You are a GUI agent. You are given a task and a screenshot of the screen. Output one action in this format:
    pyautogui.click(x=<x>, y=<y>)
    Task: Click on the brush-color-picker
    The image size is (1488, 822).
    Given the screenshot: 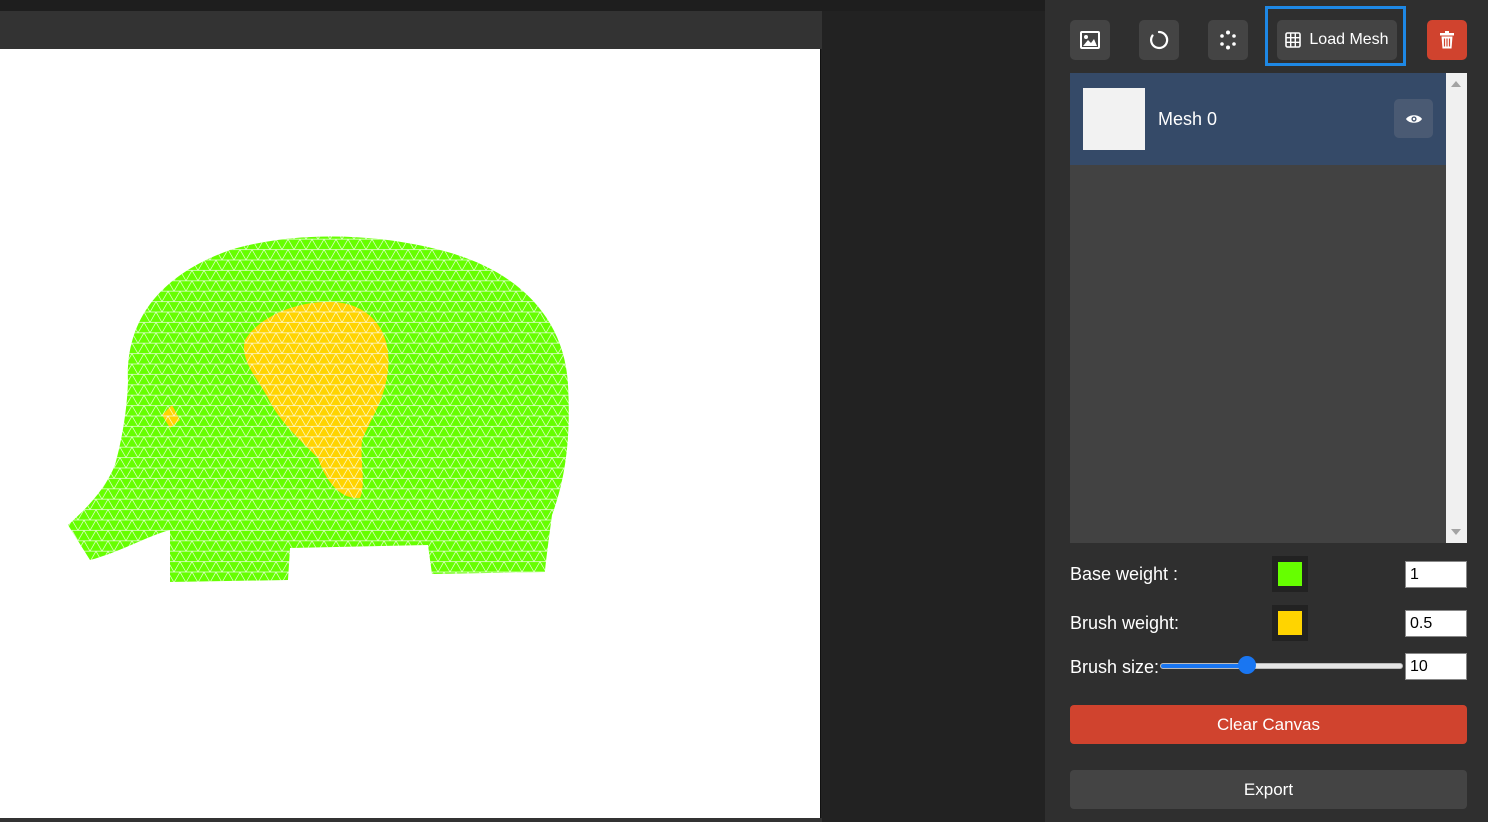 What is the action you would take?
    pyautogui.click(x=1290, y=623)
    